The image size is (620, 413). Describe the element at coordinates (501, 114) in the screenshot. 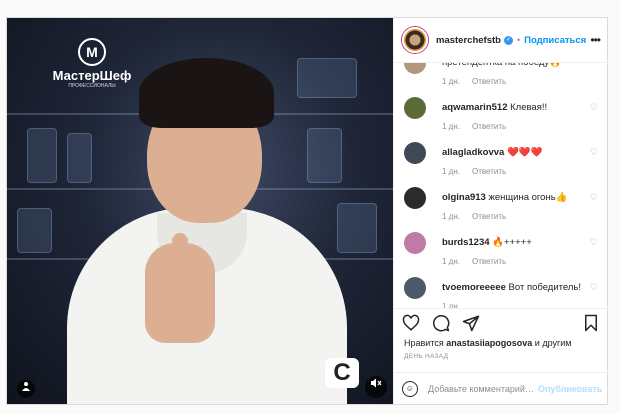

I see `comment-item: aqwamarin512 Клевая!! 1 дн. Ответить ♡` at that location.